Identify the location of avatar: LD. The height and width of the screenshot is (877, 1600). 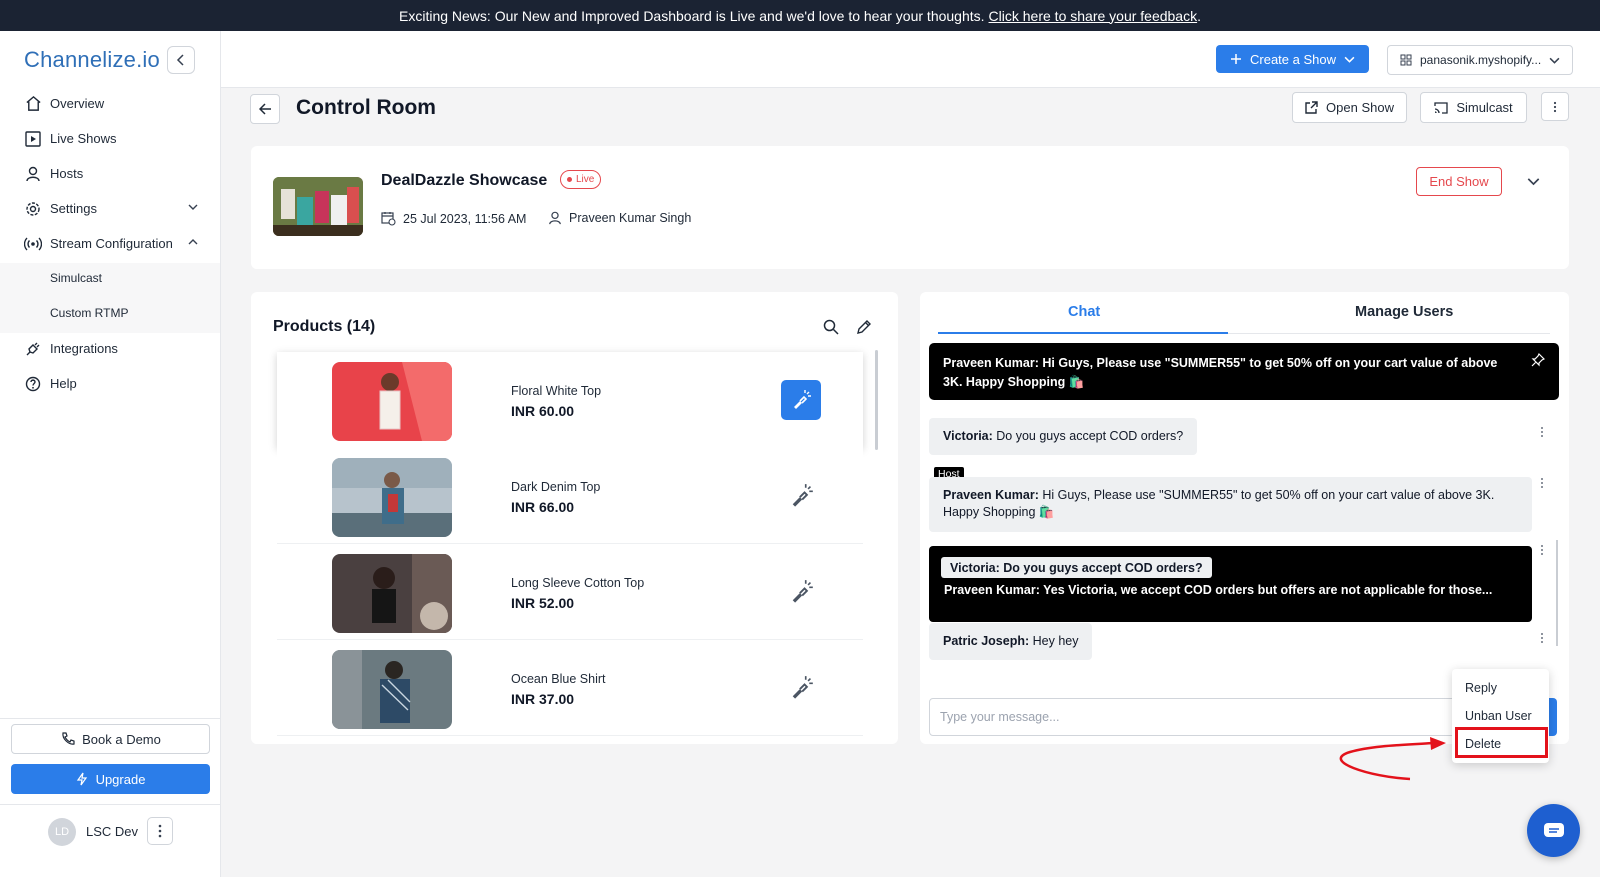
(62, 832).